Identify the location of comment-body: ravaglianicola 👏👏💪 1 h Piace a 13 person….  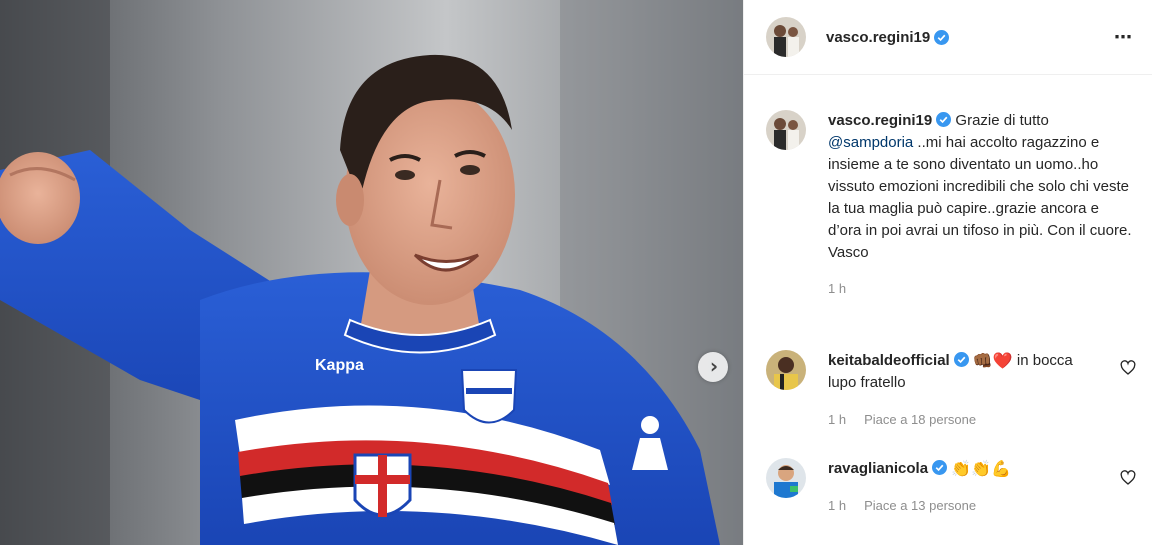
(958, 487).